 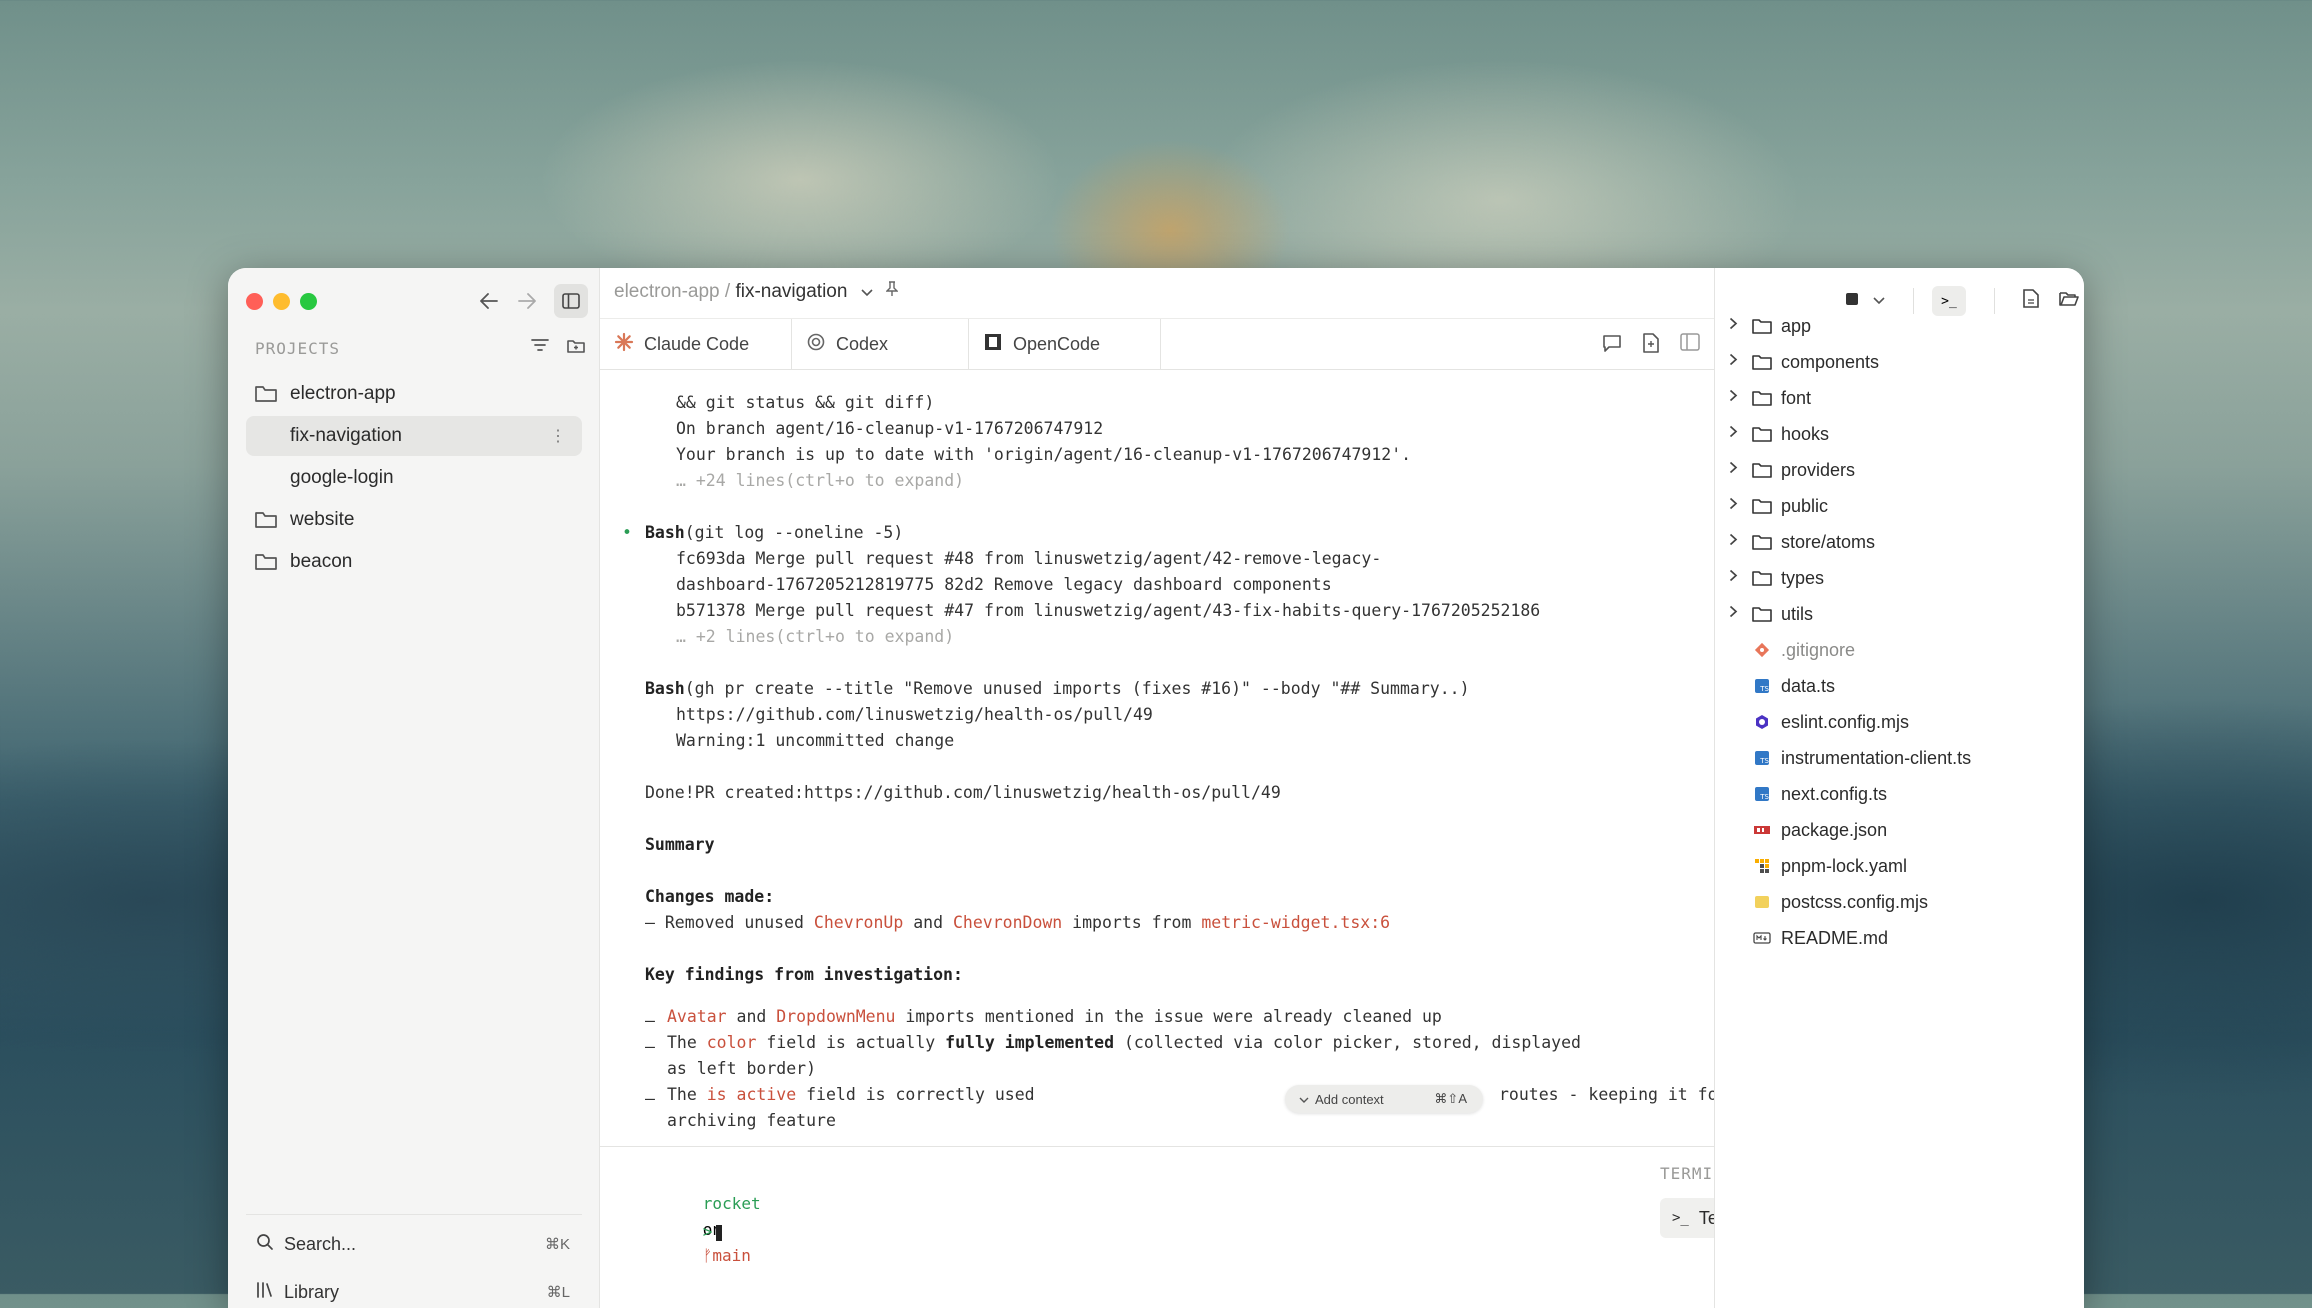 I want to click on expand-hint: … +2 lines(ctrl+o to expand), so click(x=815, y=637).